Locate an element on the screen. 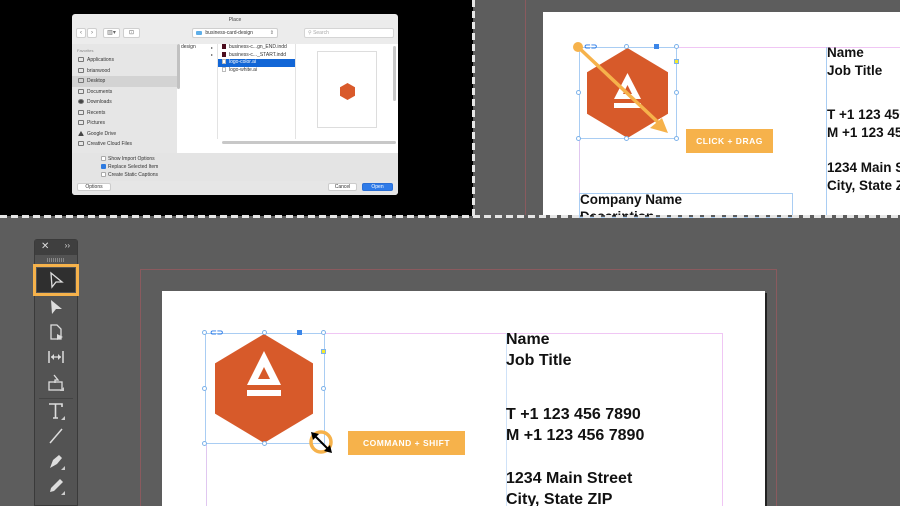 Image resolution: width=900 pixels, height=506 pixels. file-row: business-c..._START.indd is located at coordinates (256, 55).